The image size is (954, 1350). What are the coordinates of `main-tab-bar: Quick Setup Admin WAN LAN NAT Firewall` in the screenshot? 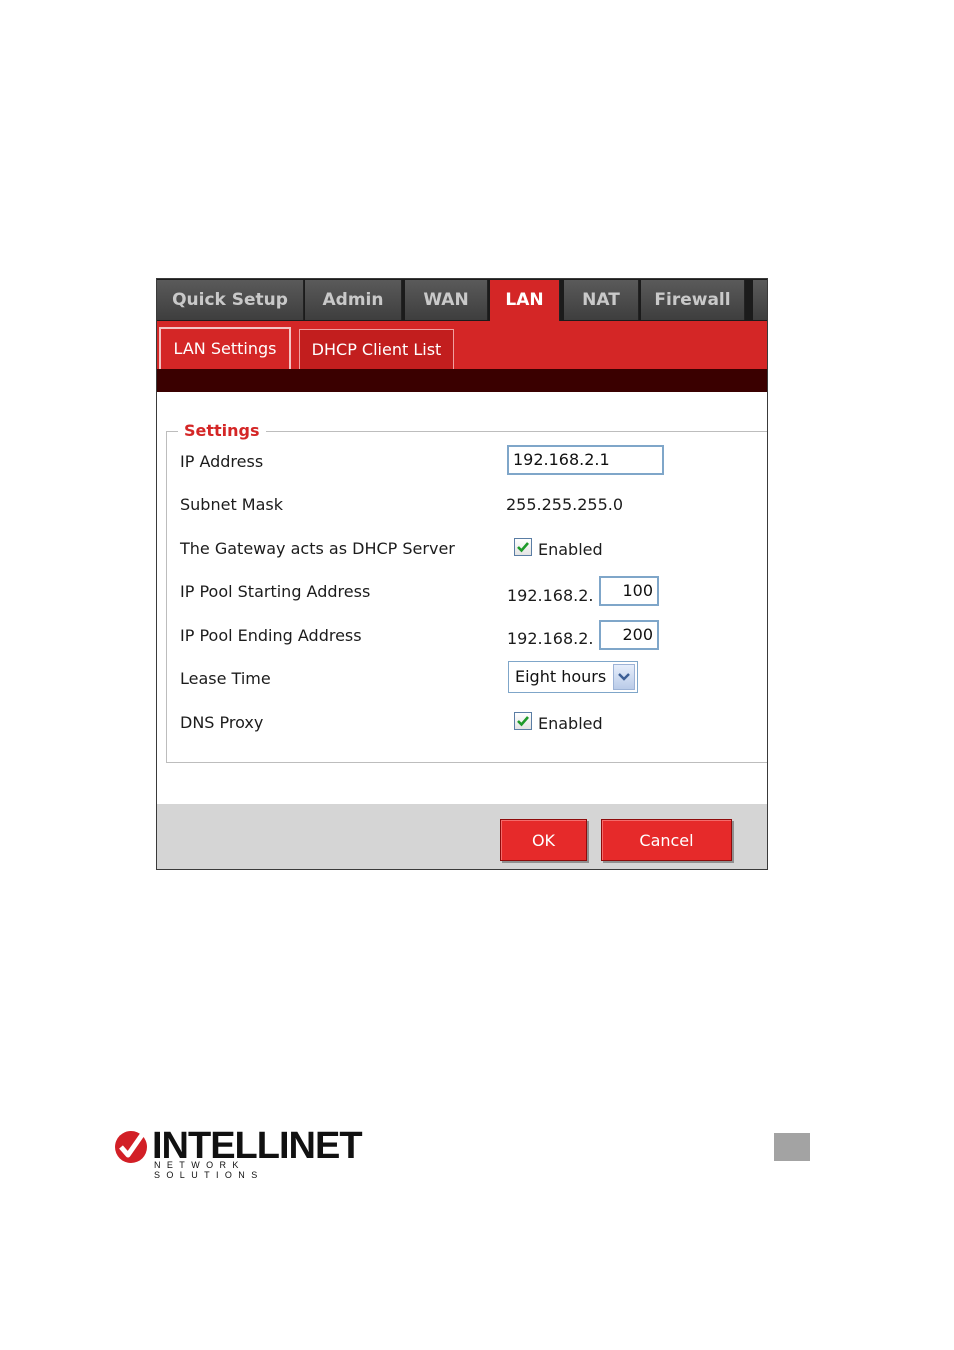 It's located at (462, 300).